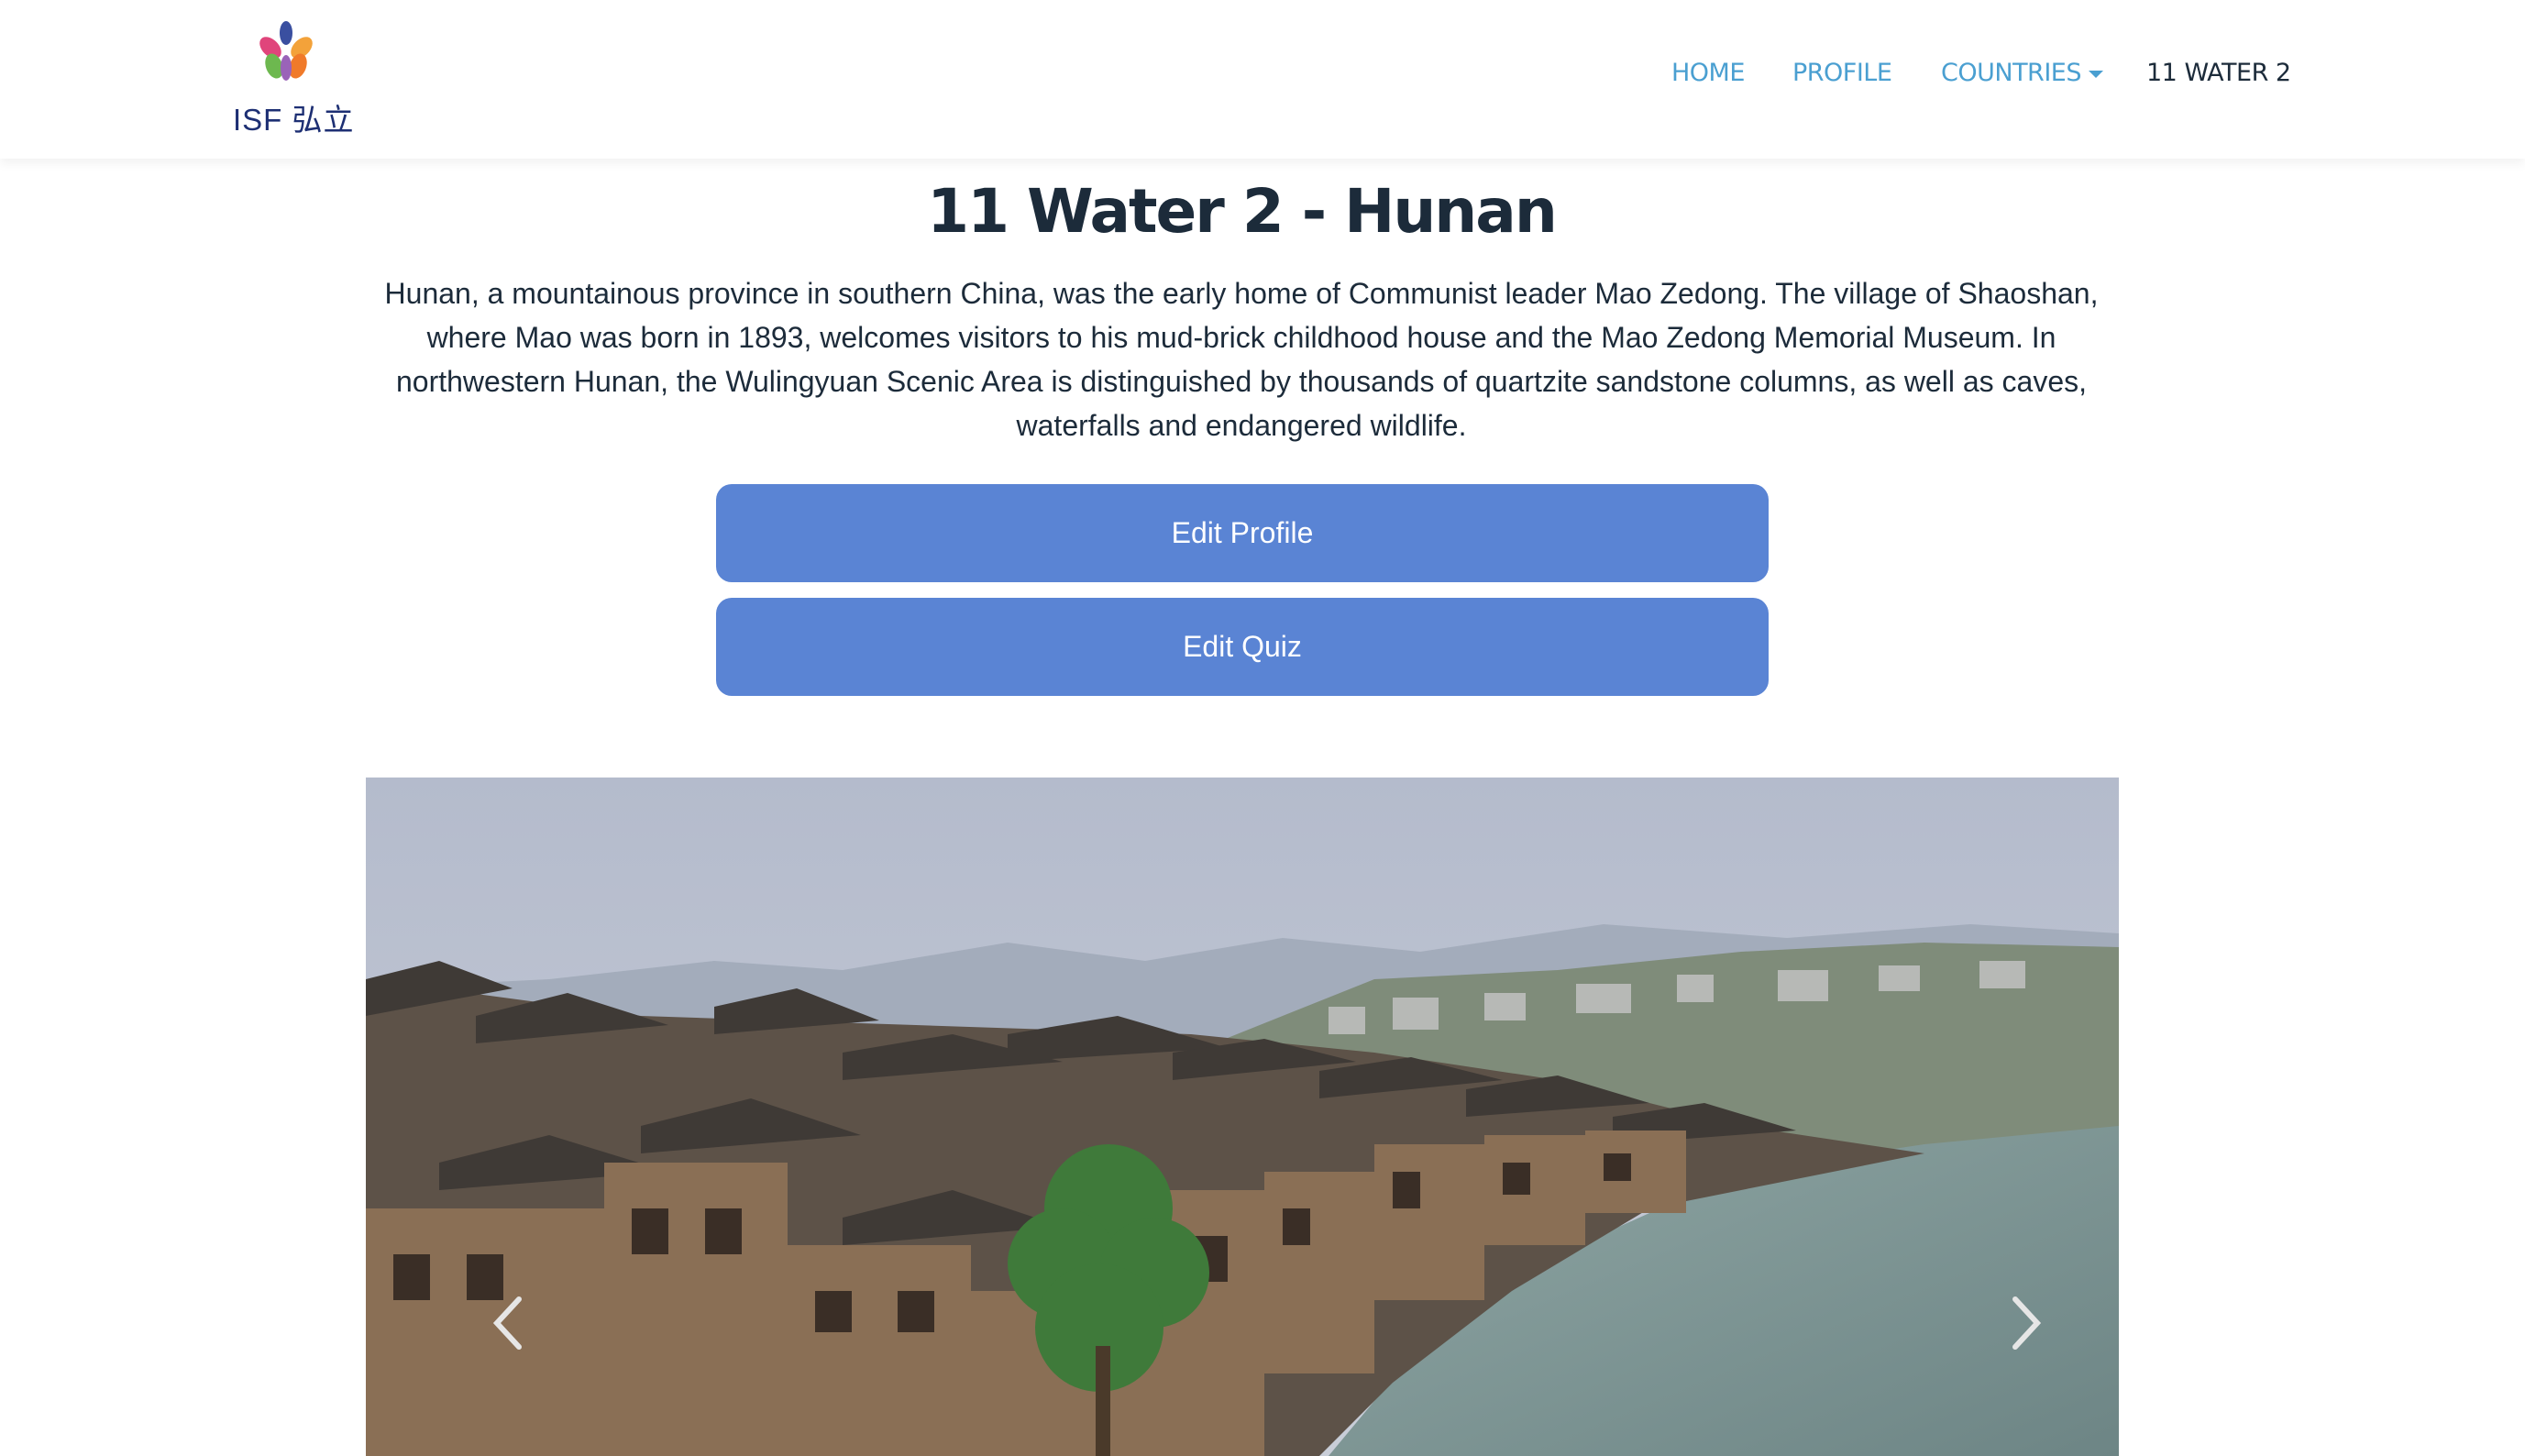 The image size is (2525, 1456). I want to click on nav-home: HOME, so click(1708, 73).